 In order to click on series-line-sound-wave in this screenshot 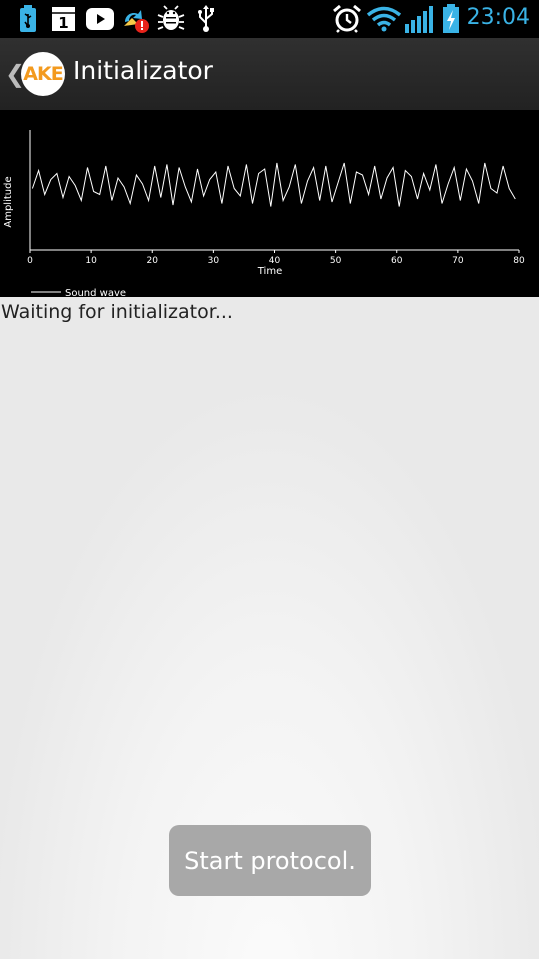, I will do `click(273, 184)`.